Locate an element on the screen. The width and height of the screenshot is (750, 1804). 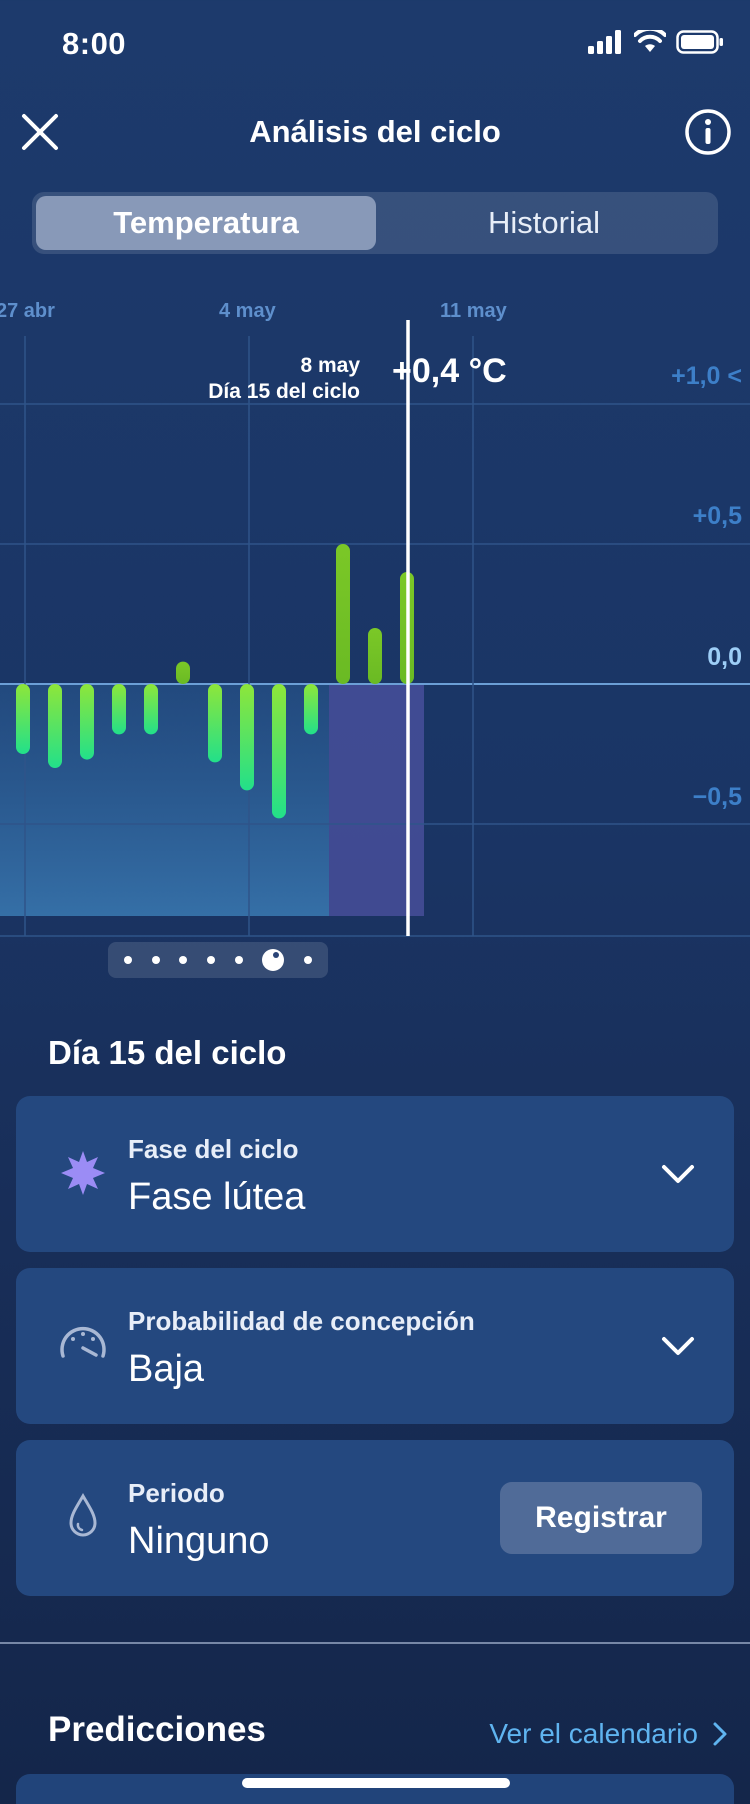
y-tick-label: +1,0 < is located at coordinates (706, 376).